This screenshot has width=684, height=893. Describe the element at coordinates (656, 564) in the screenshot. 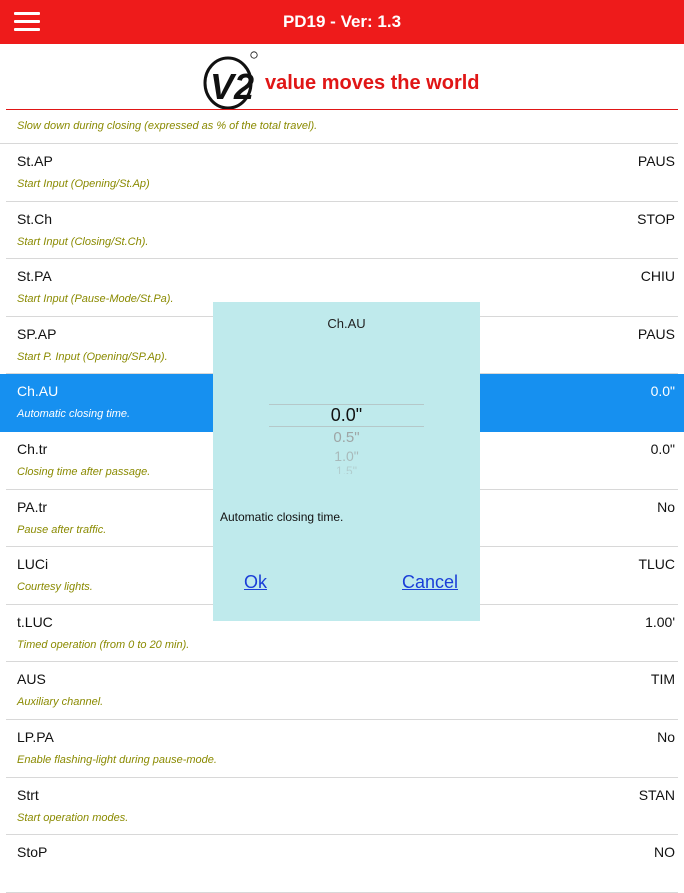

I see `list-item-value: TLUC` at that location.